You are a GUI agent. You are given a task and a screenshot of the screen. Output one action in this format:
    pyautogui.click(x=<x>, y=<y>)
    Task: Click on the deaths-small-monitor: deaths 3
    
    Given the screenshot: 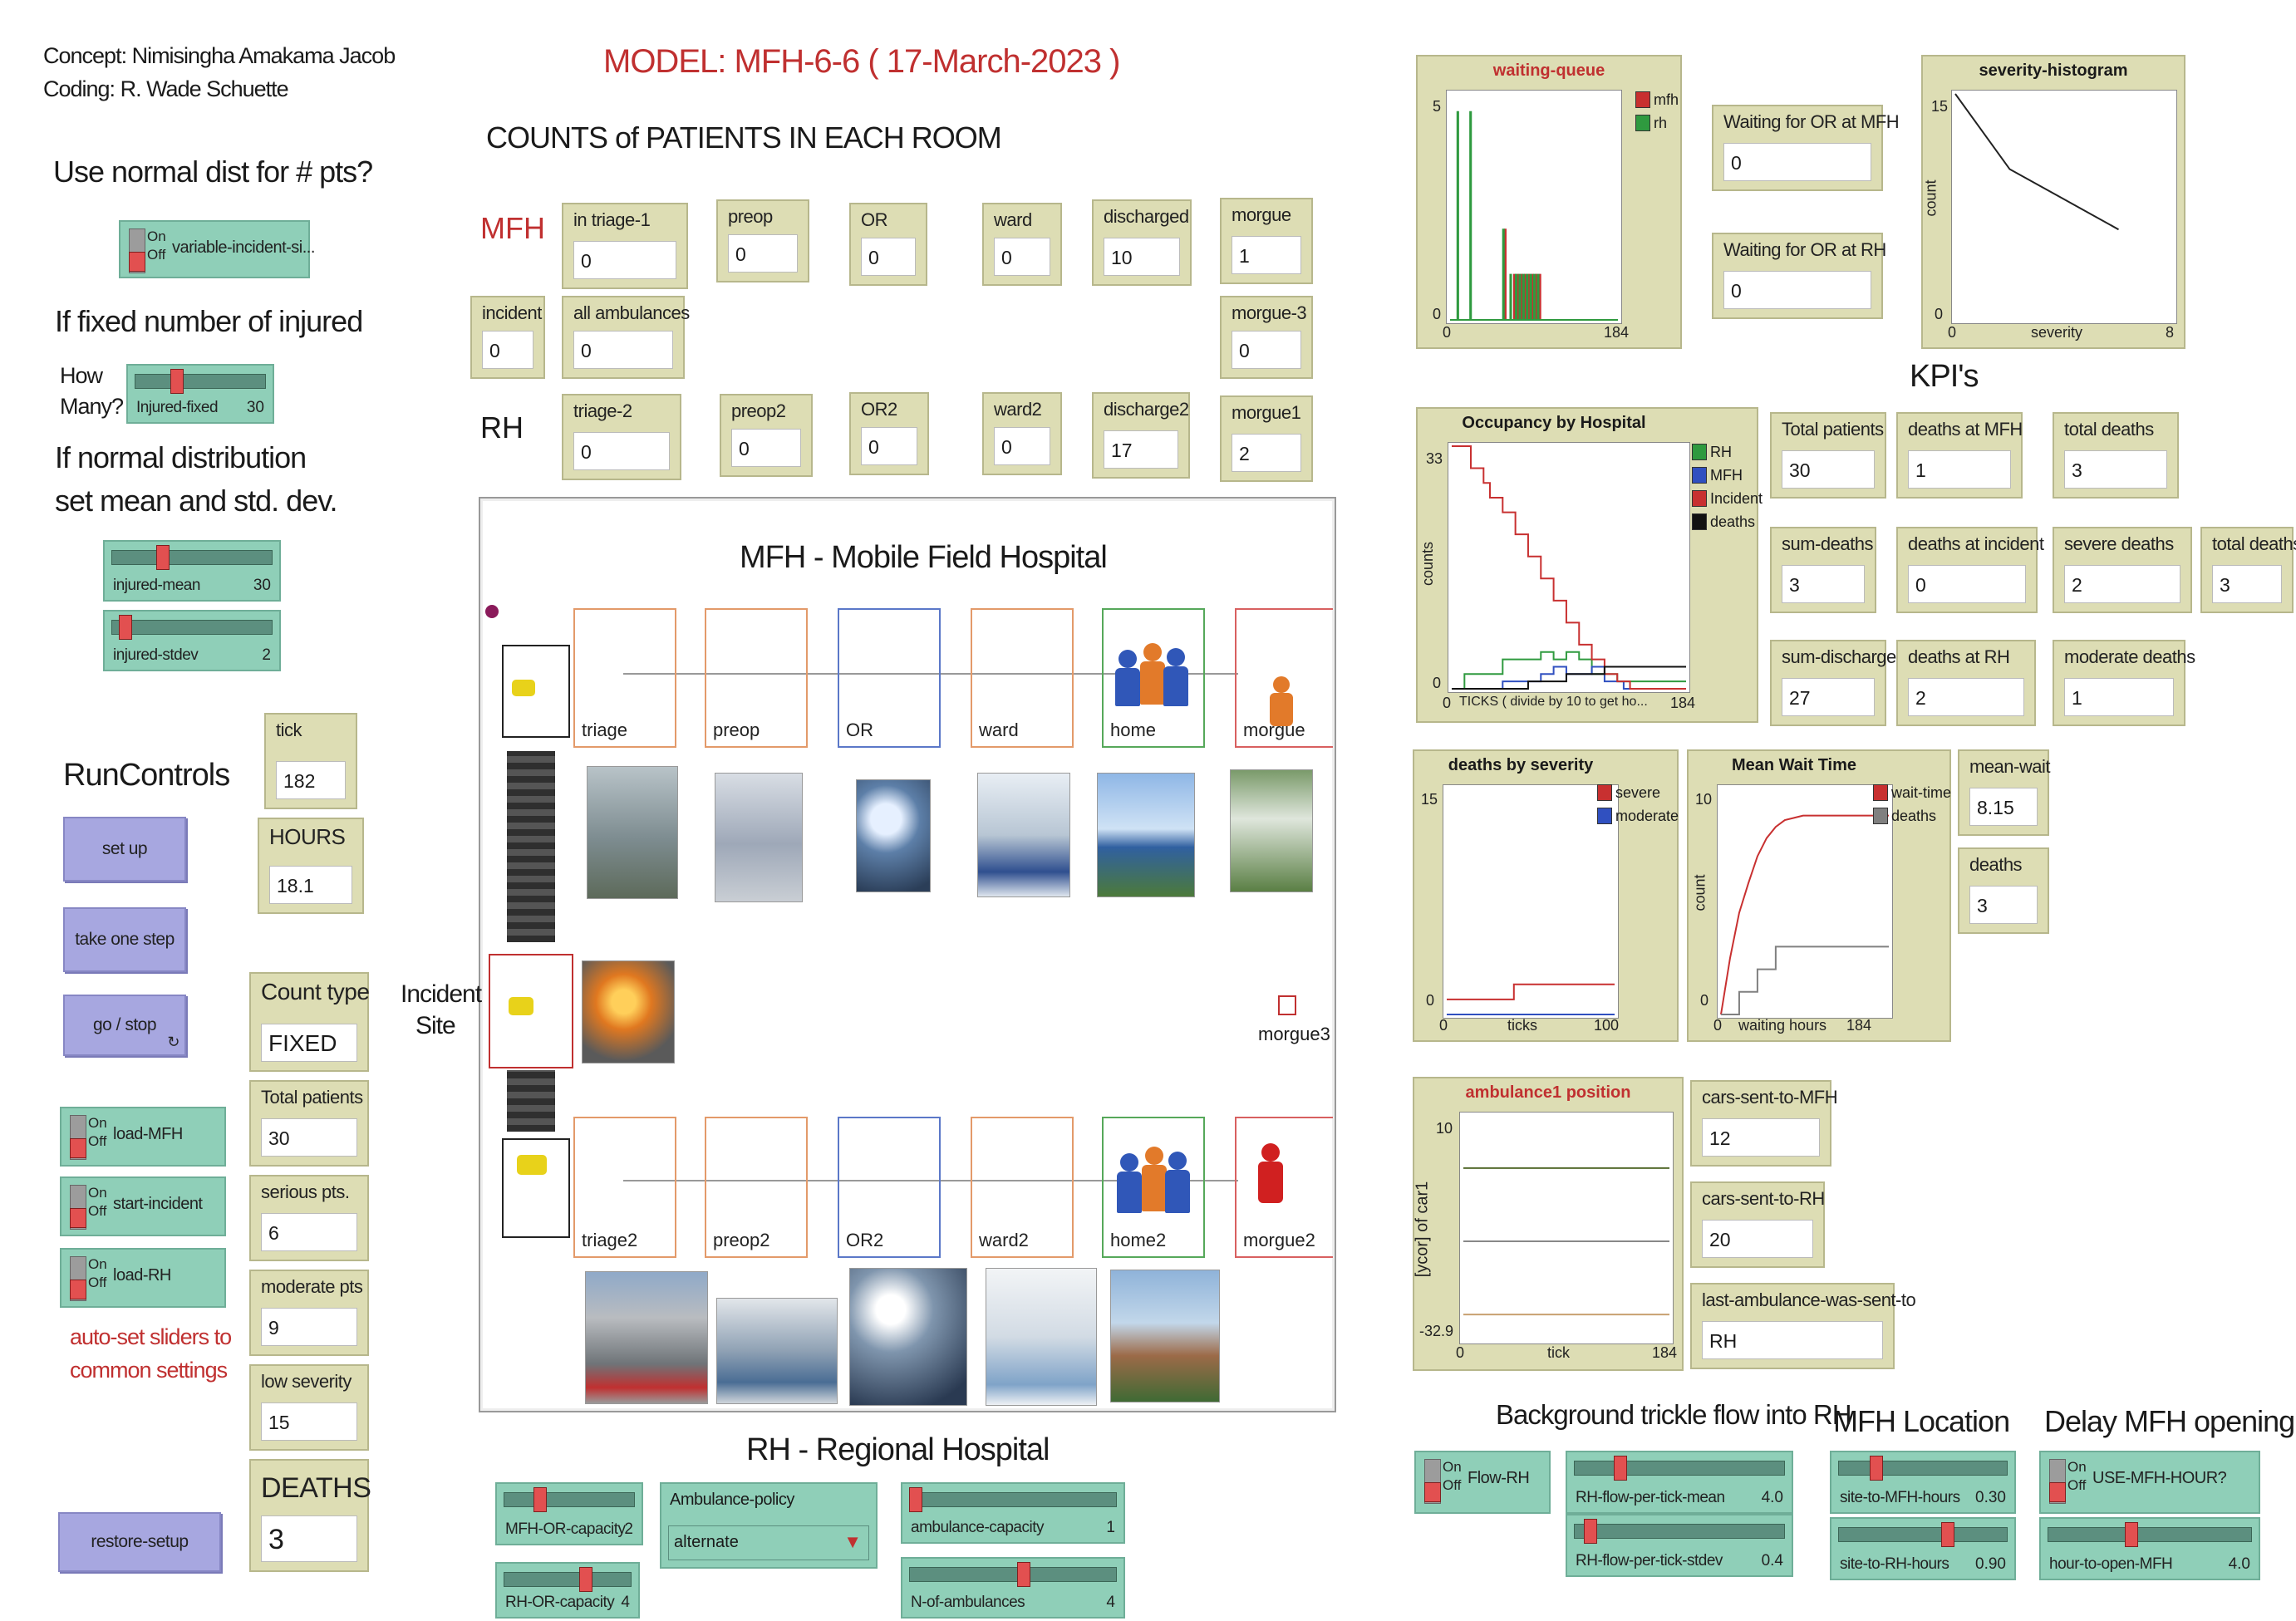 What is the action you would take?
    pyautogui.click(x=2003, y=890)
    